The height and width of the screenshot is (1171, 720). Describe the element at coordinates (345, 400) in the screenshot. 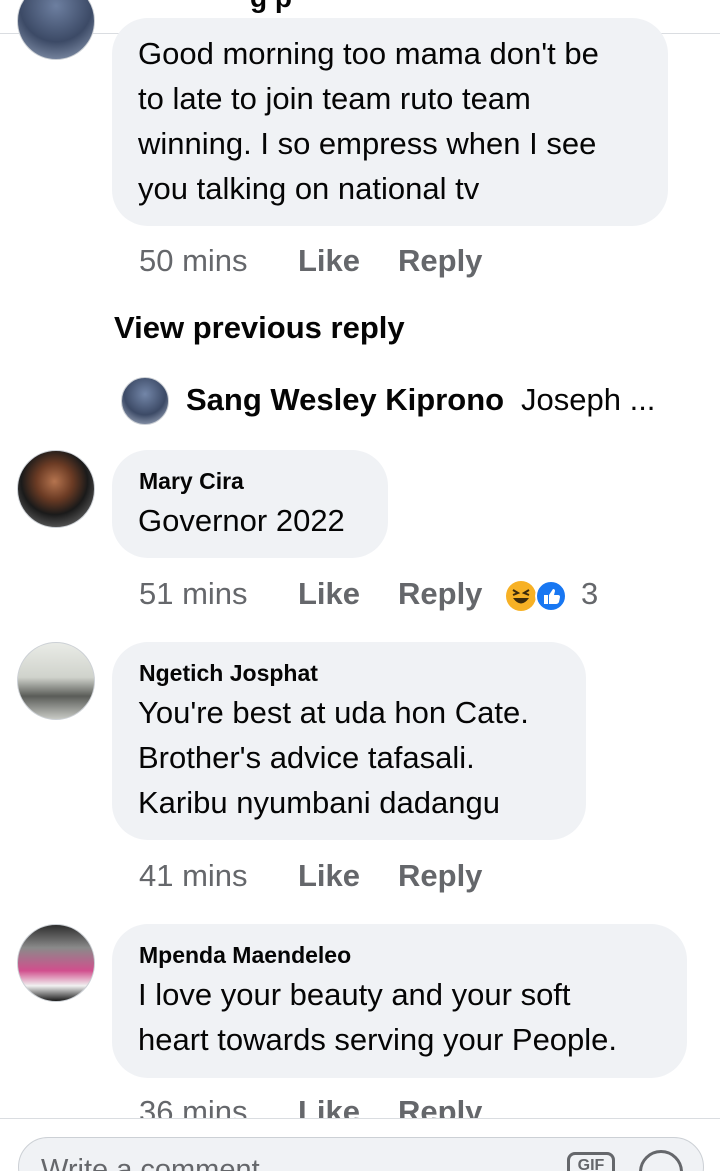

I see `reply-author: Sang Wesley Kiprono` at that location.